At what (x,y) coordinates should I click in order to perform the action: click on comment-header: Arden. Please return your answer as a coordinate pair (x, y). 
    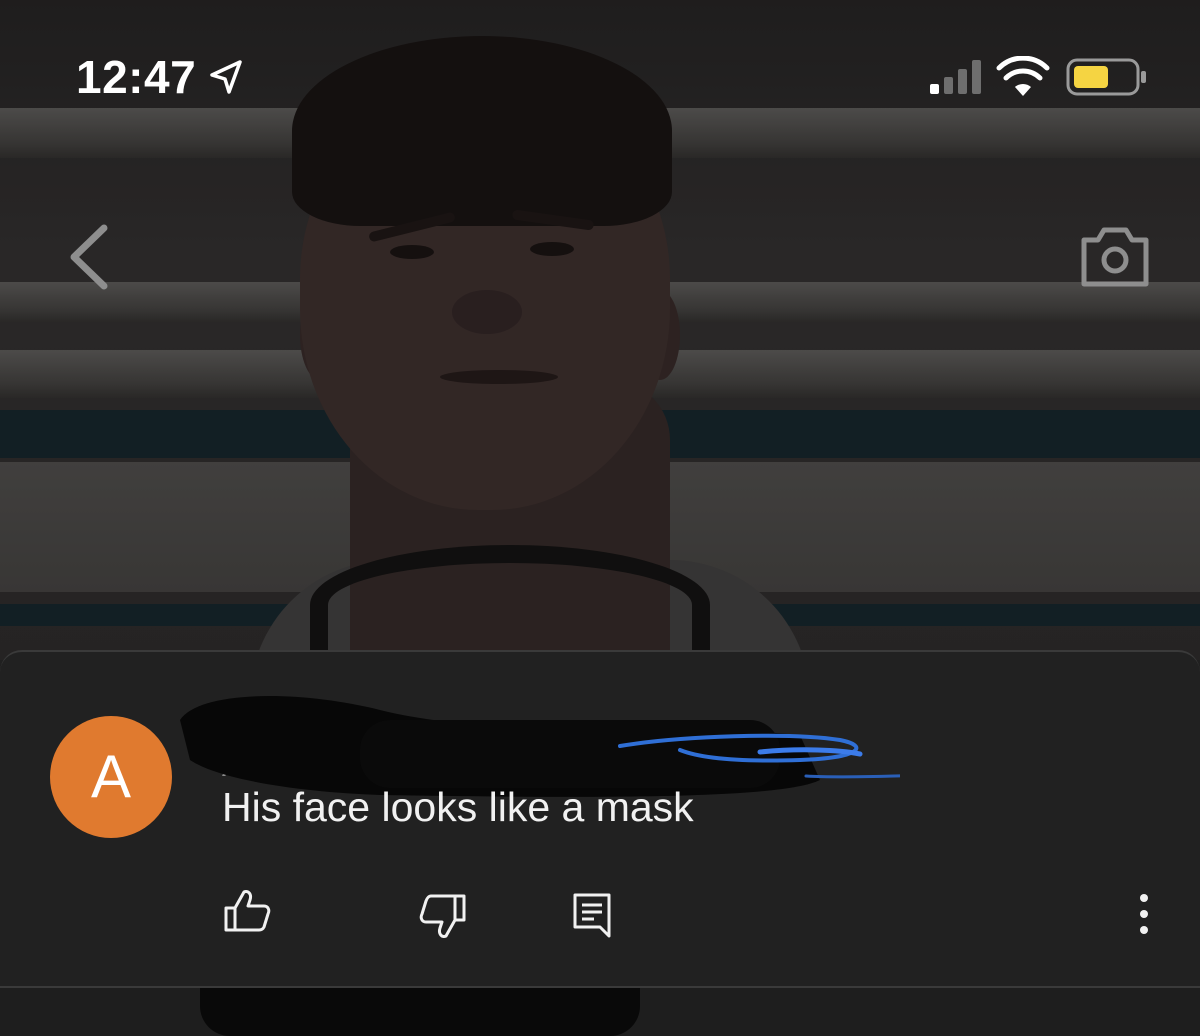
    Looking at the image, I should click on (540, 740).